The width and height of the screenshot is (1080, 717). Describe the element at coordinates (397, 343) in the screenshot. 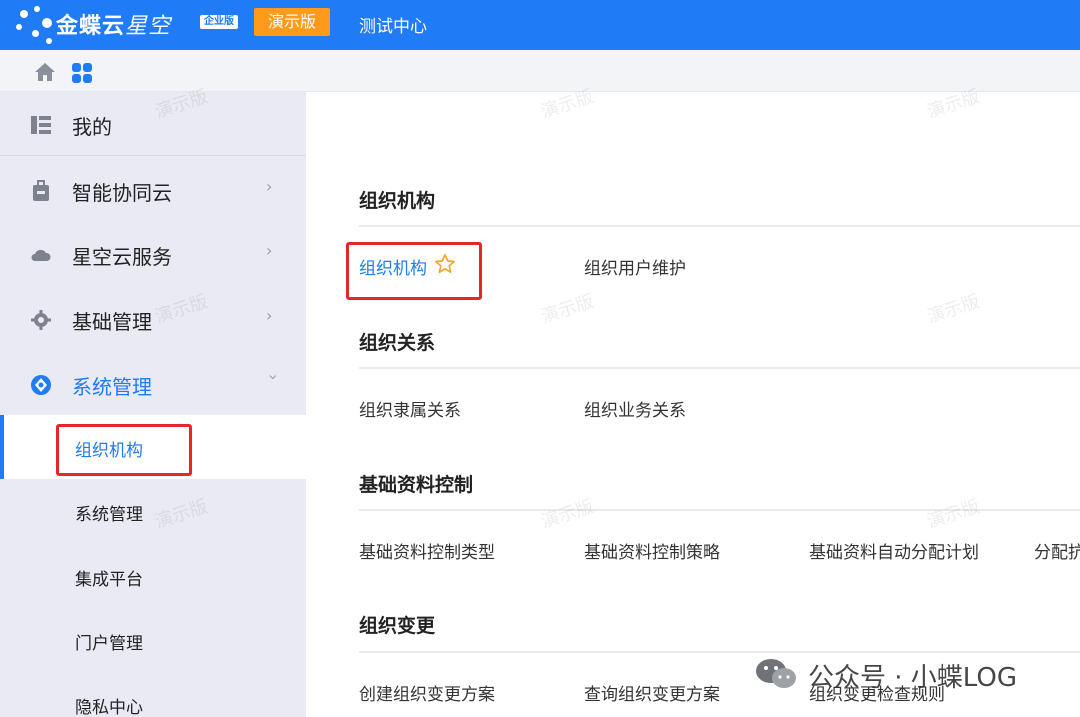

I see `section-title: 组织关系` at that location.